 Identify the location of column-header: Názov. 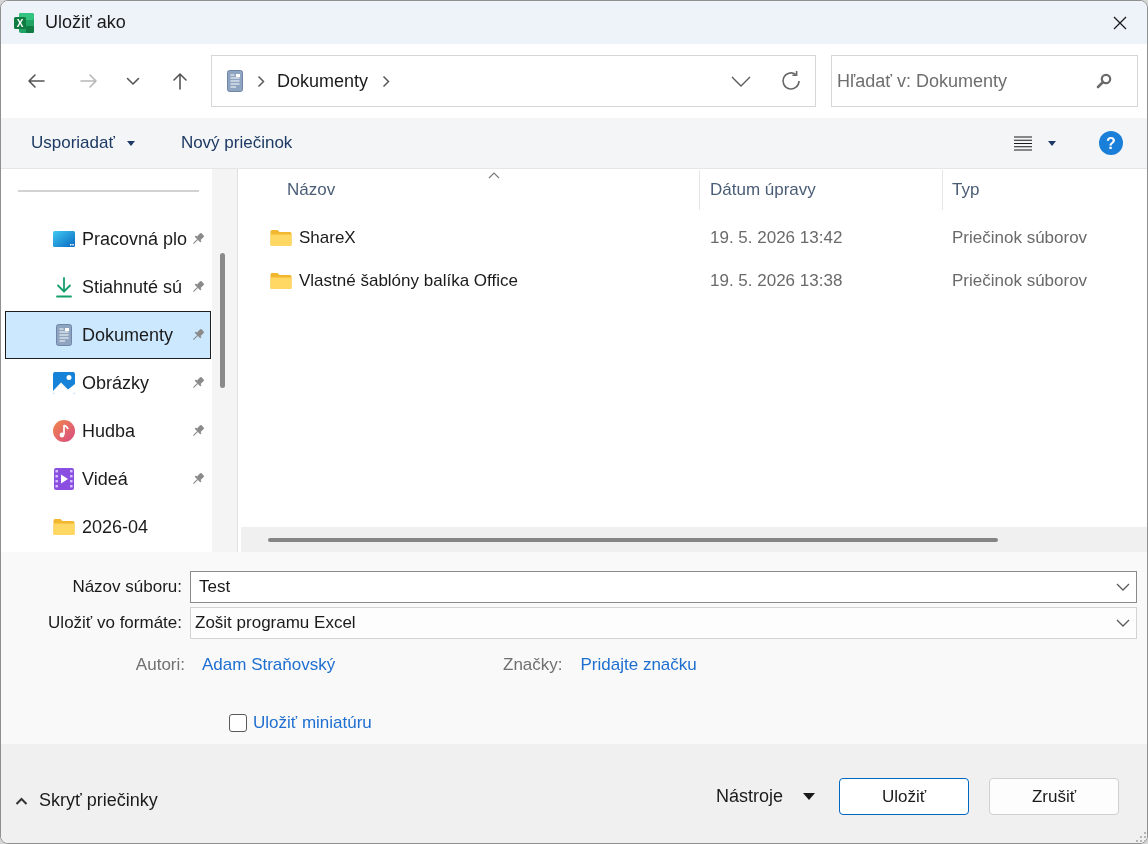
(470, 190).